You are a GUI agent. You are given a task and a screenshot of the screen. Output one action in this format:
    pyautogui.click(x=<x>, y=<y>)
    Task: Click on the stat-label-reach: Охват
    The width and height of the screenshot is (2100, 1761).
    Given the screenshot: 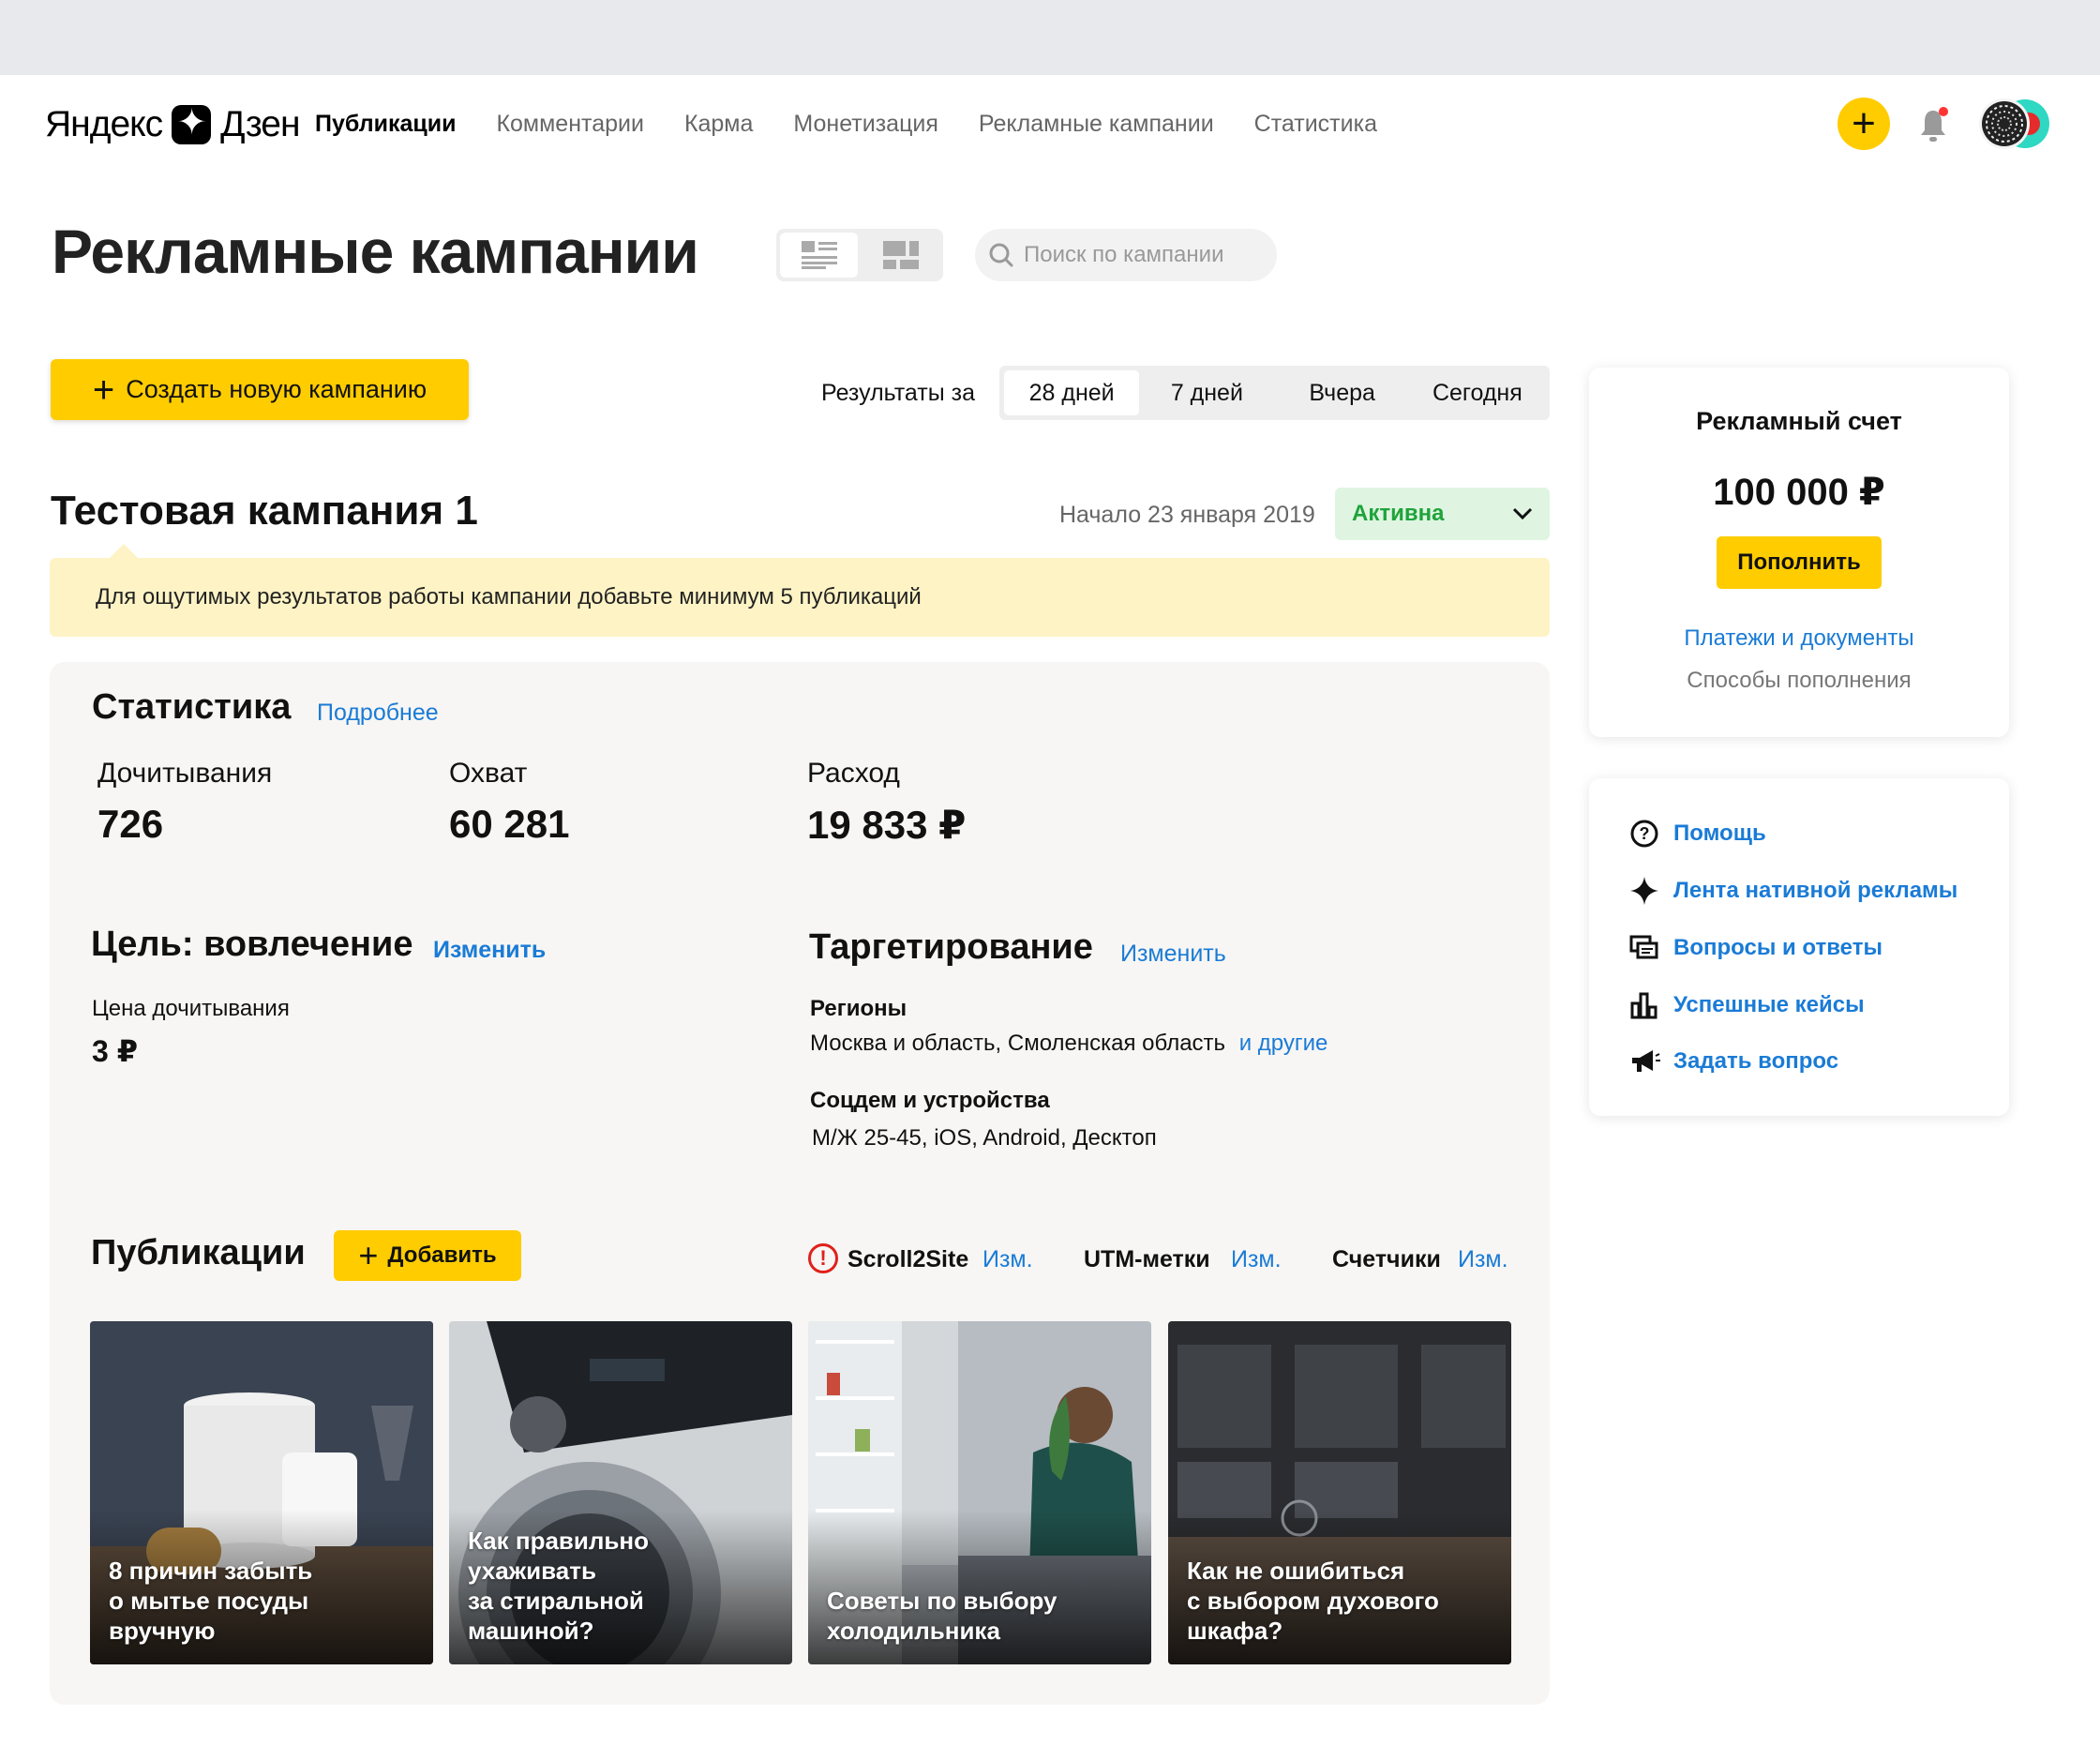 What is the action you would take?
    pyautogui.click(x=488, y=773)
    